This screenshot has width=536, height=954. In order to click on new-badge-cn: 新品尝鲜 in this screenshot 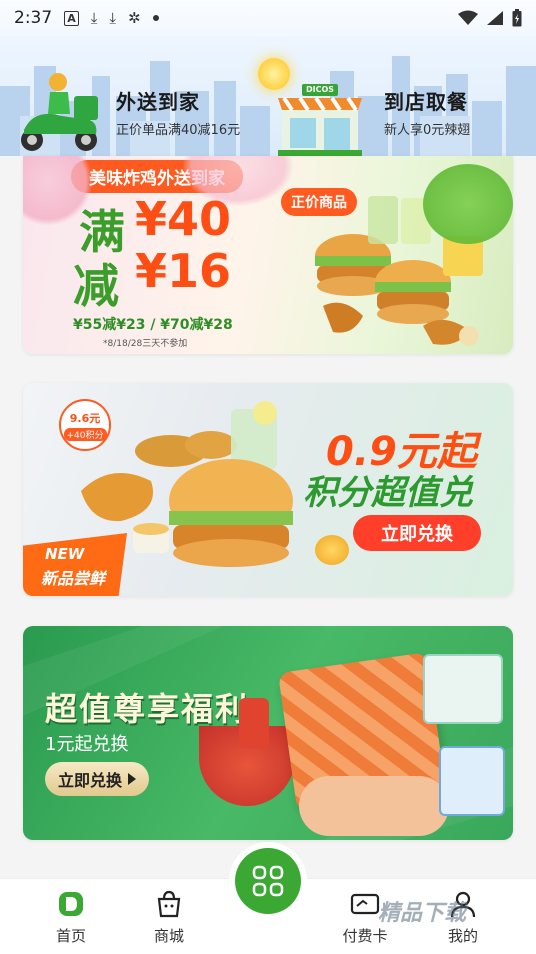, I will do `click(73, 578)`.